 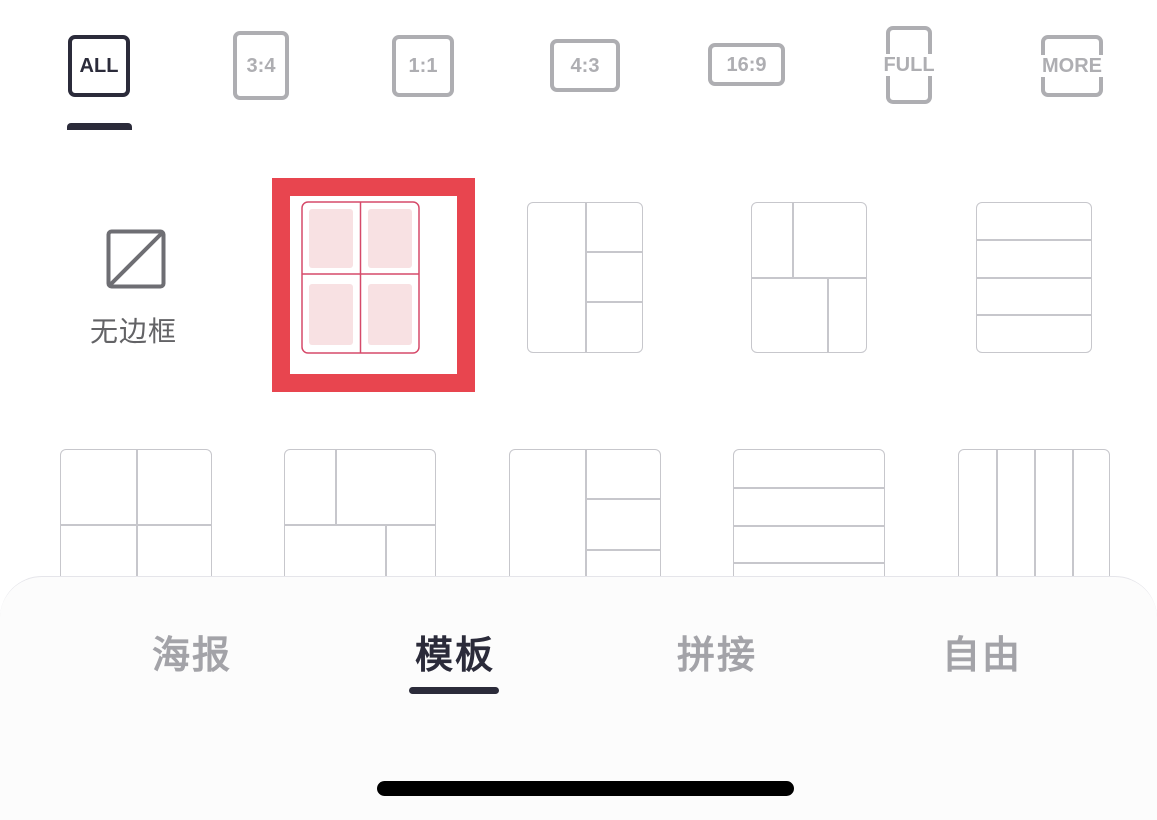 I want to click on tab-template: 模板, so click(x=455, y=651).